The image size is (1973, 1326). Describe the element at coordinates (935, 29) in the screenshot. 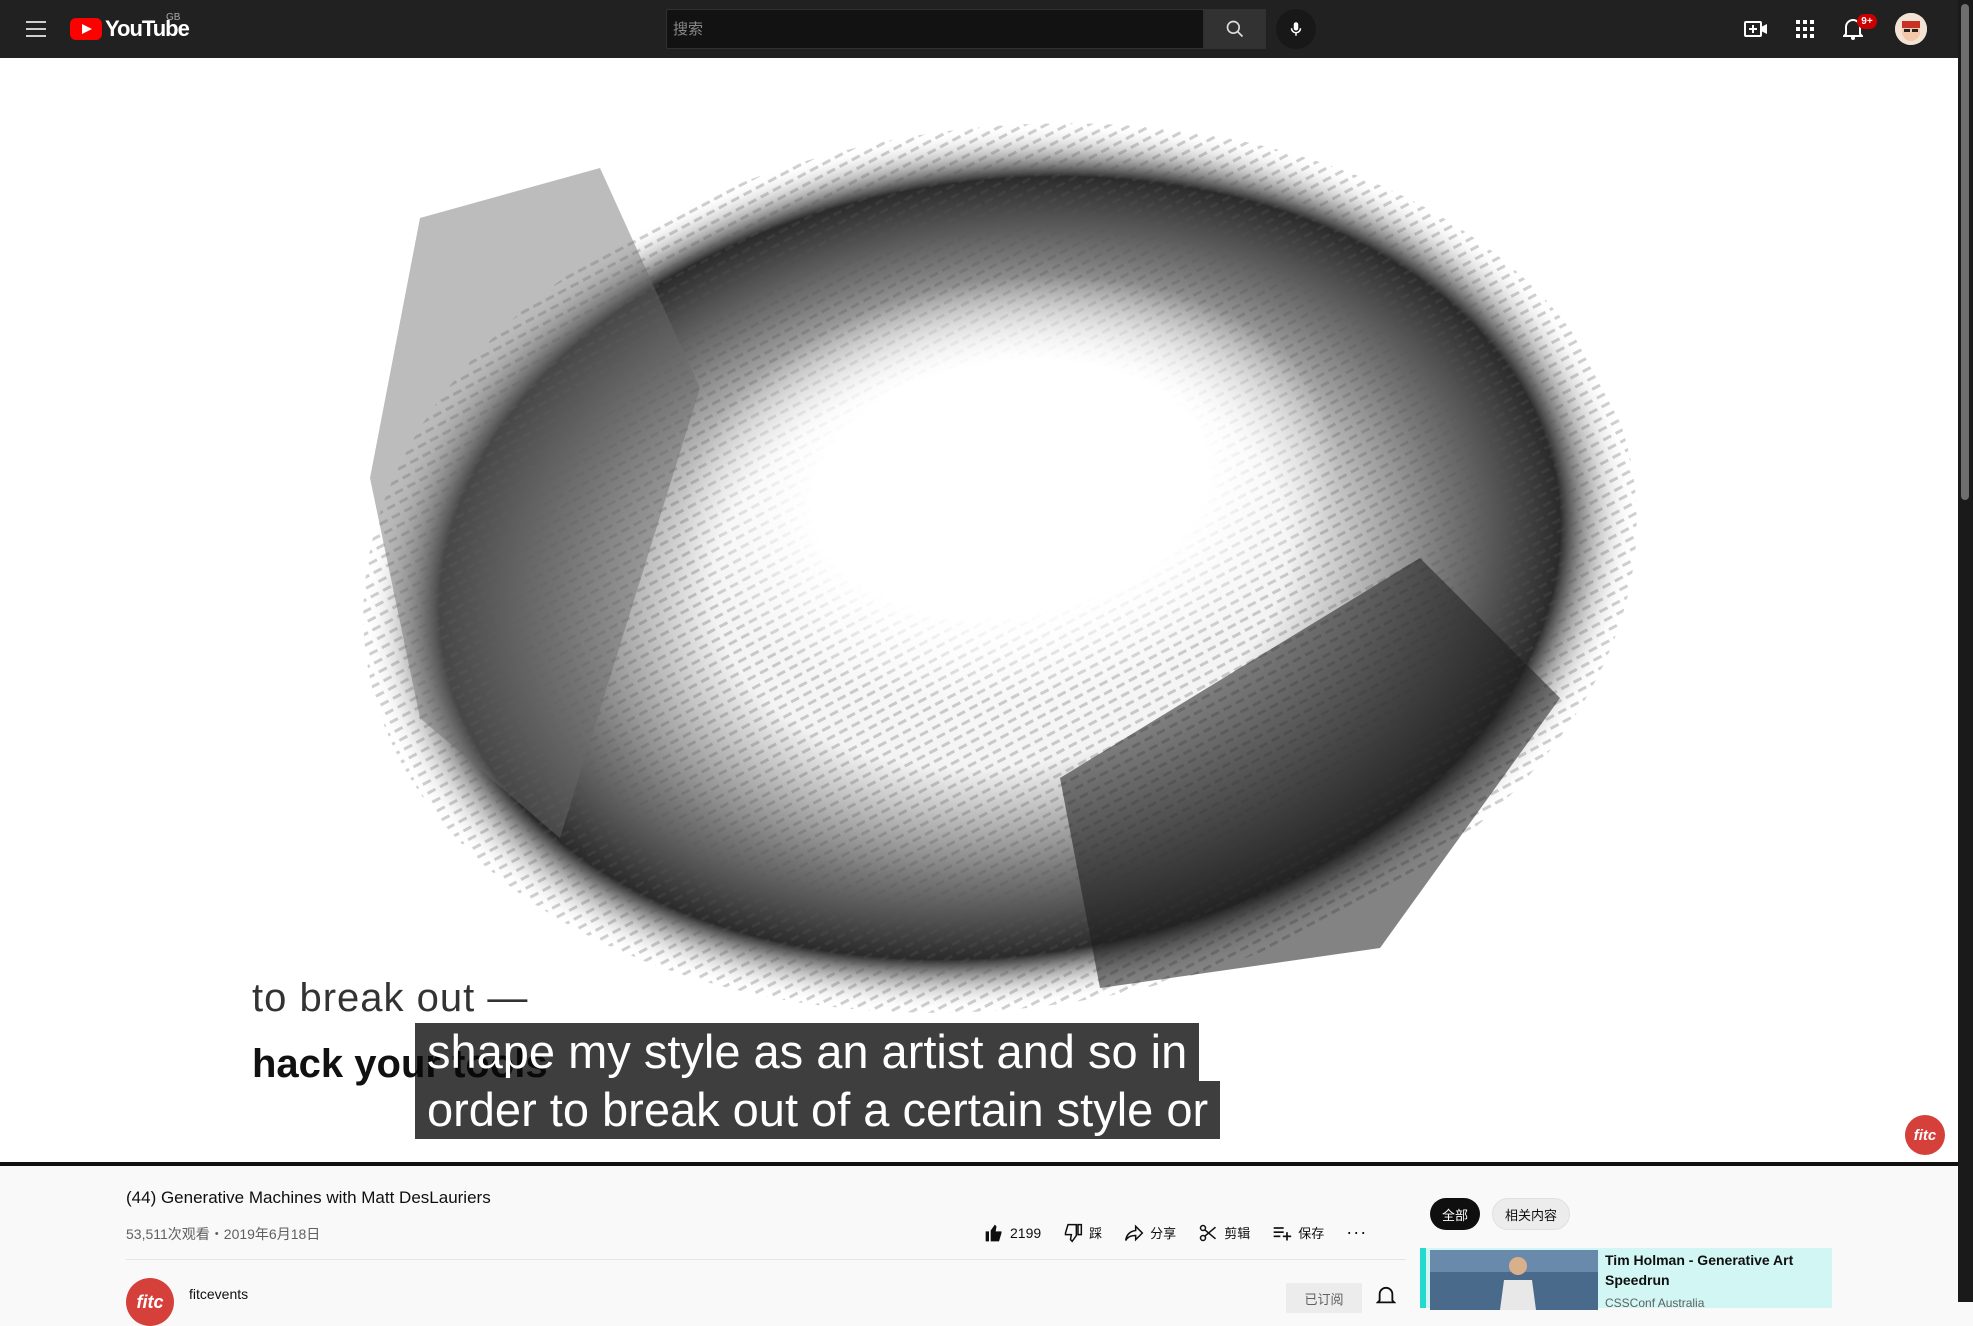

I see `search-input` at that location.